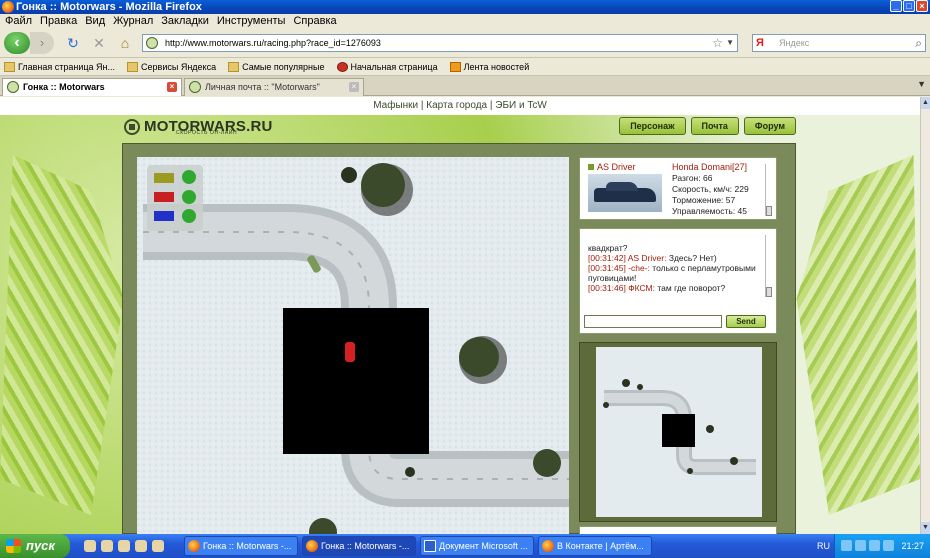 The height and width of the screenshot is (558, 930). Describe the element at coordinates (921, 84) in the screenshot. I see `tabs-list-icon: ▼` at that location.